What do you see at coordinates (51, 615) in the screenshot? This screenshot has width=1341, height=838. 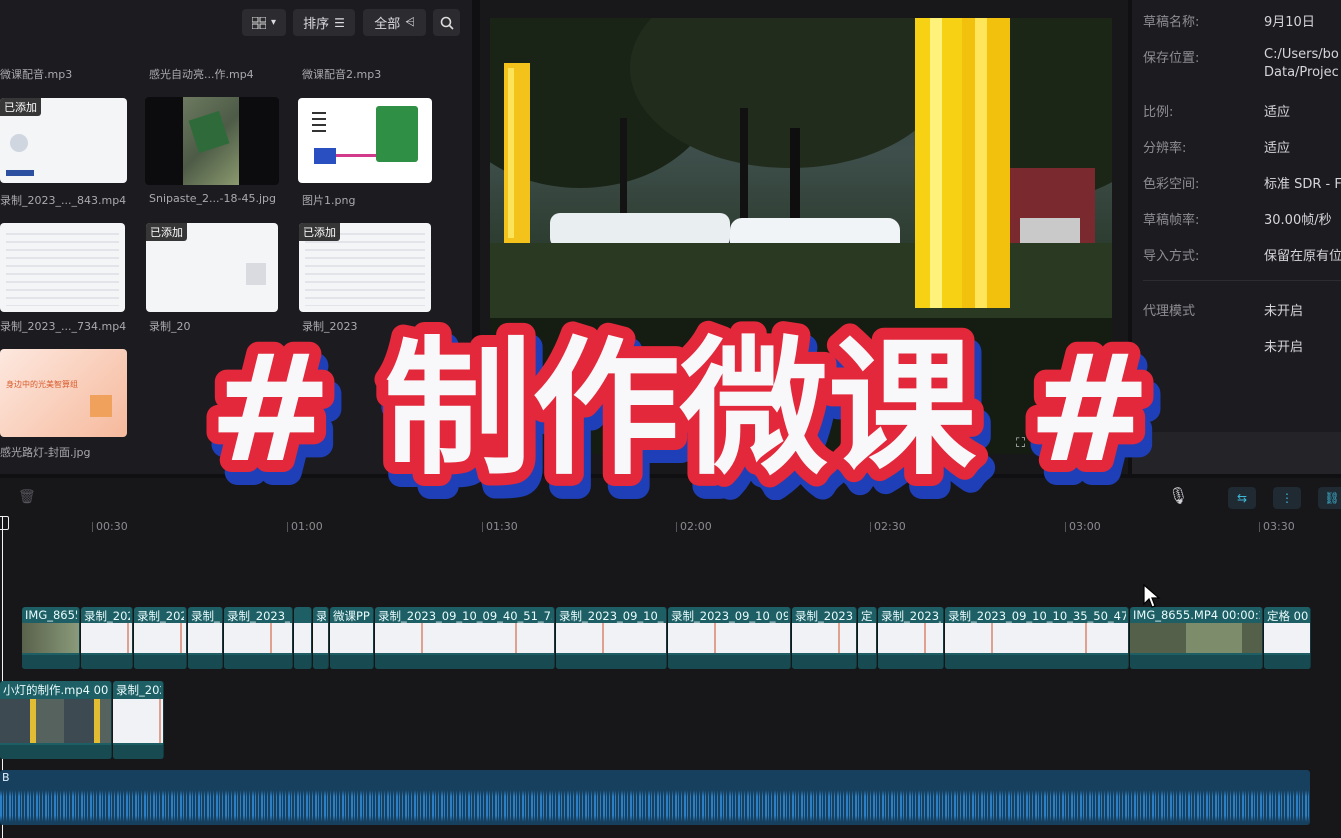 I see `clip-label: IMG_8655` at bounding box center [51, 615].